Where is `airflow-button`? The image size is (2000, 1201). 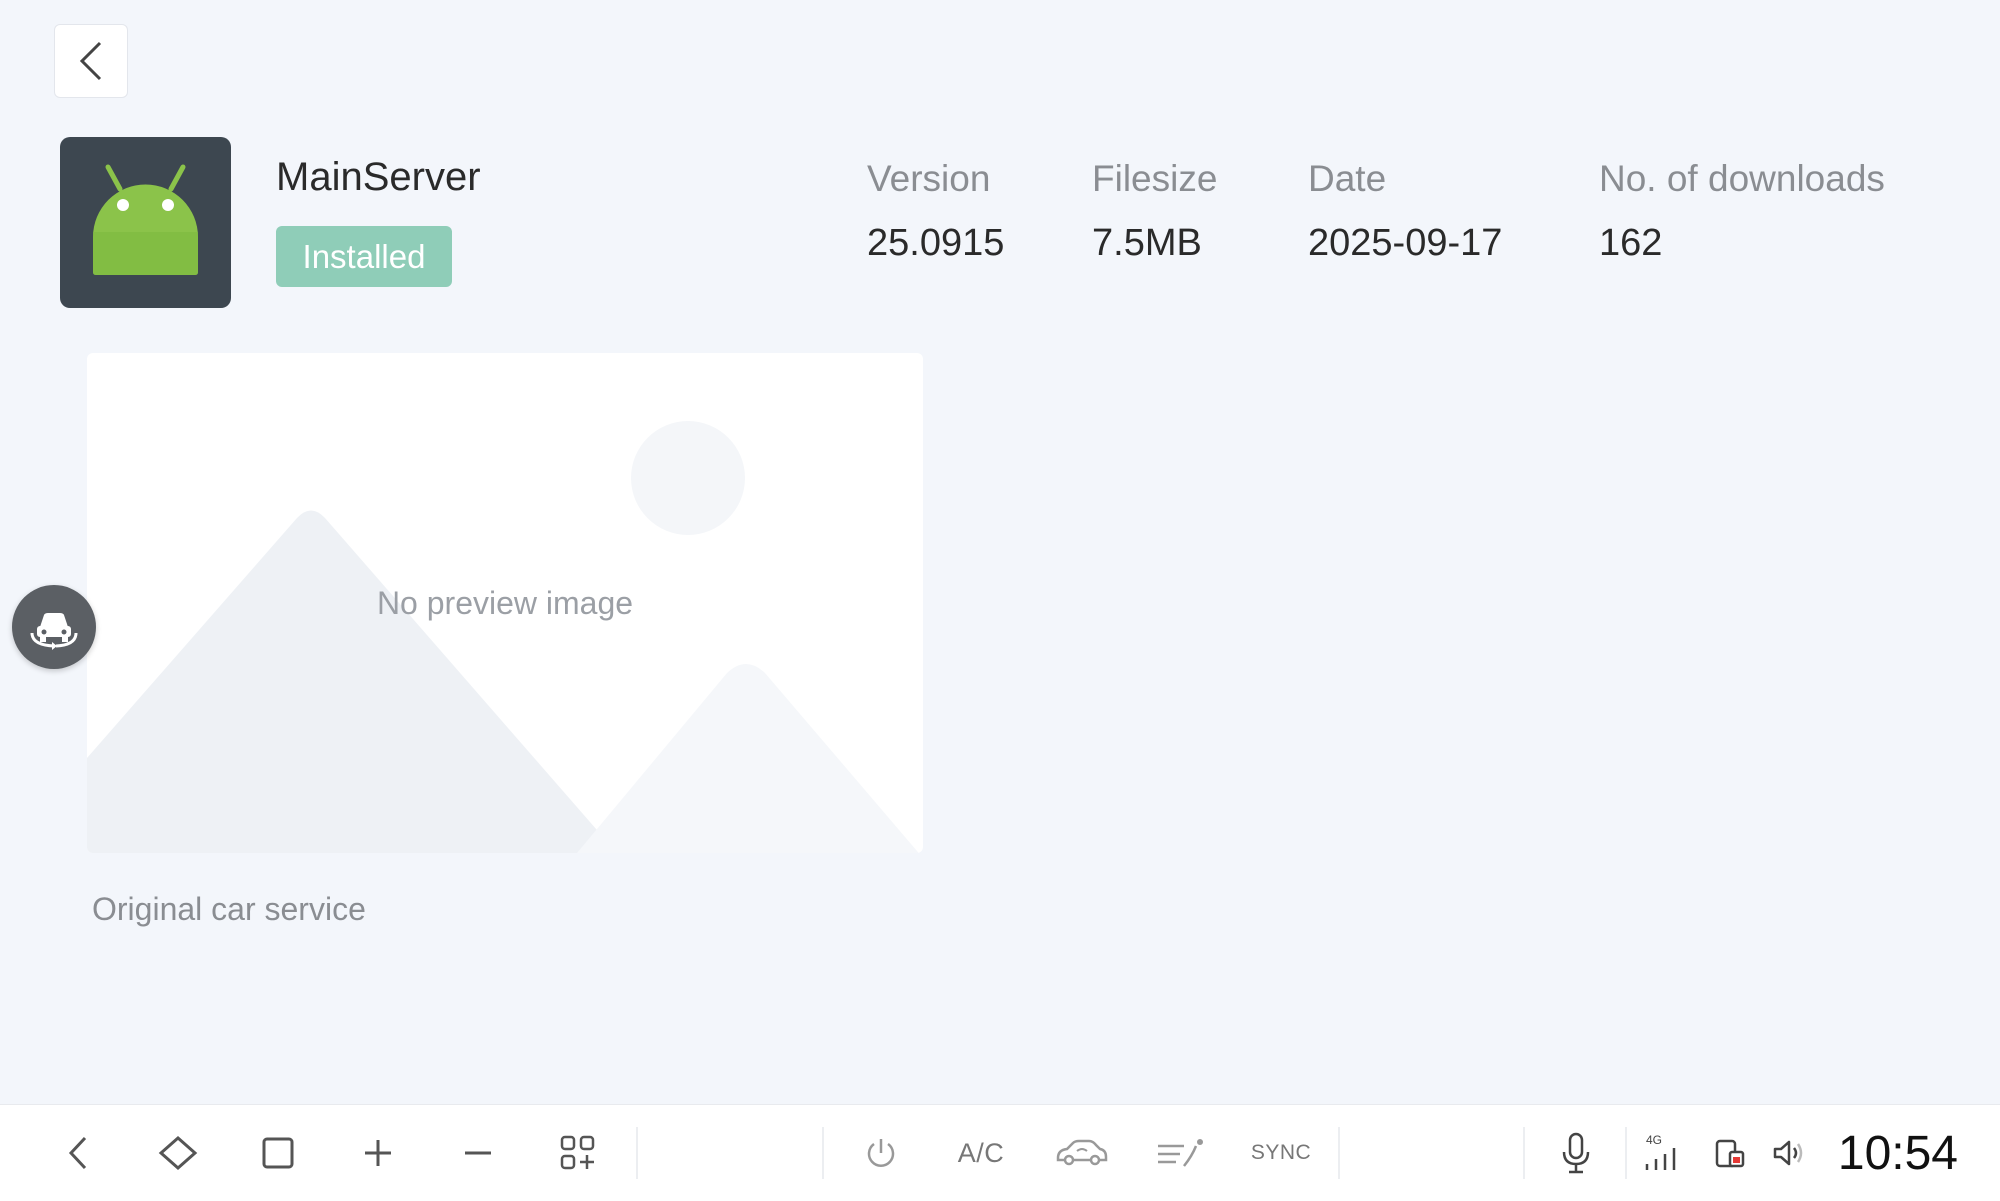 airflow-button is located at coordinates (1180, 1153).